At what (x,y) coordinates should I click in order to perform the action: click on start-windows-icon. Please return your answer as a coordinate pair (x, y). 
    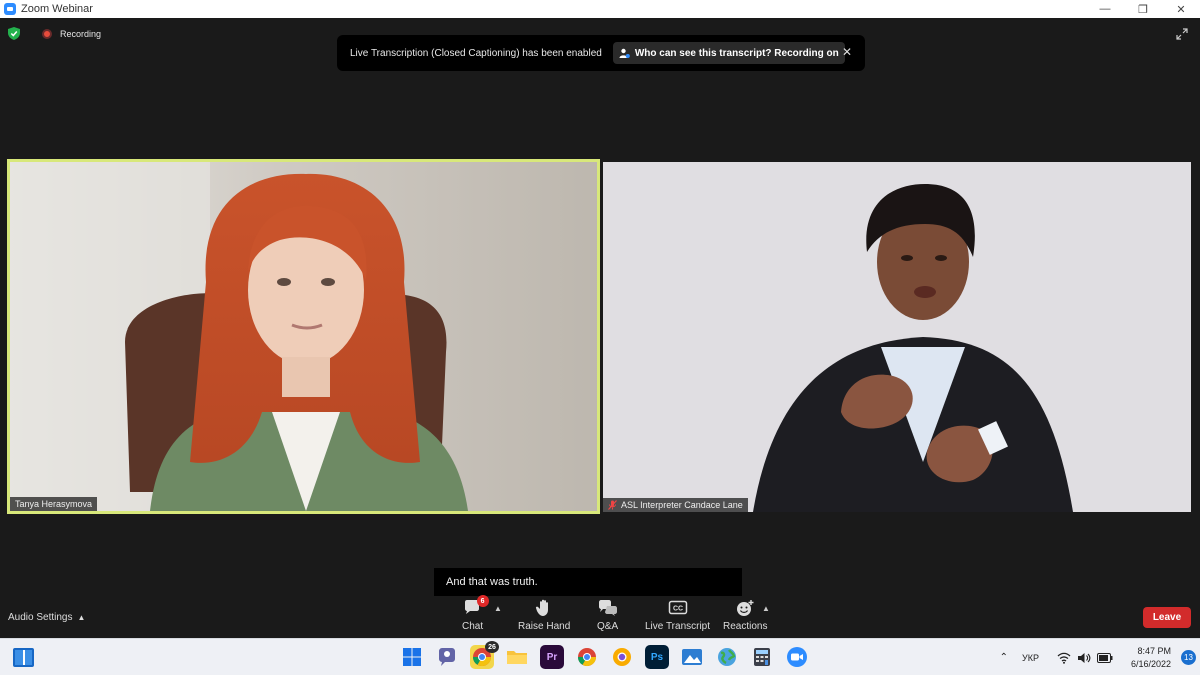
    Looking at the image, I should click on (412, 657).